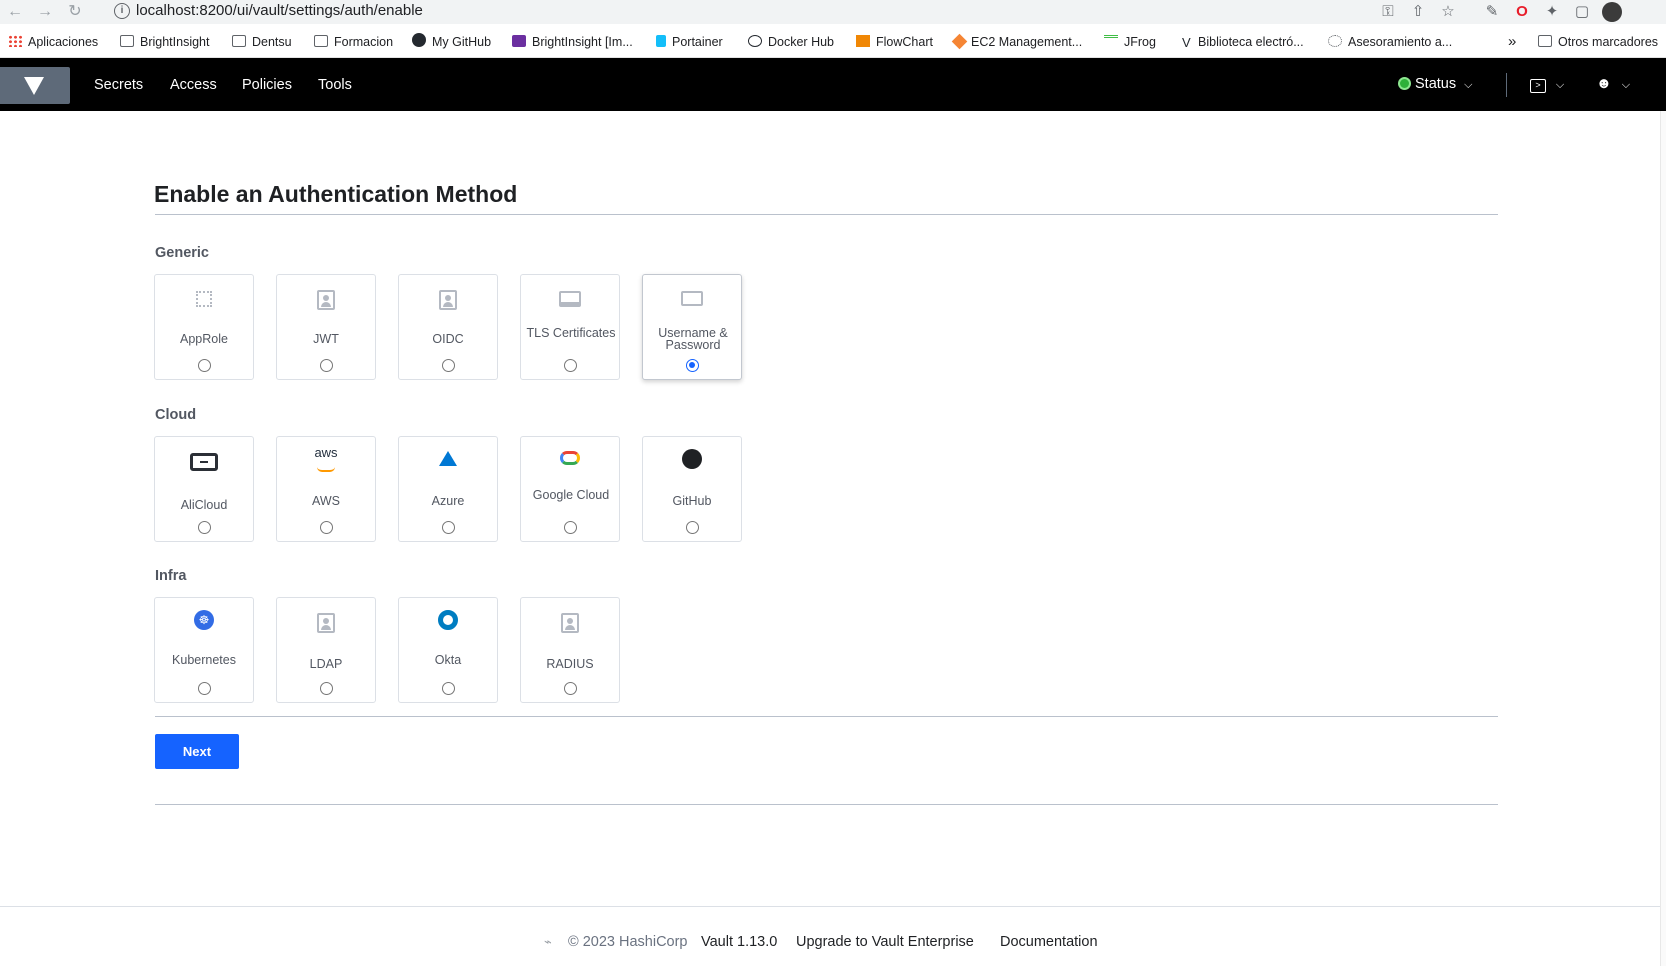 The height and width of the screenshot is (966, 1666). I want to click on footer-upgrade-link: Upgrade to Vault Enterprise, so click(885, 942).